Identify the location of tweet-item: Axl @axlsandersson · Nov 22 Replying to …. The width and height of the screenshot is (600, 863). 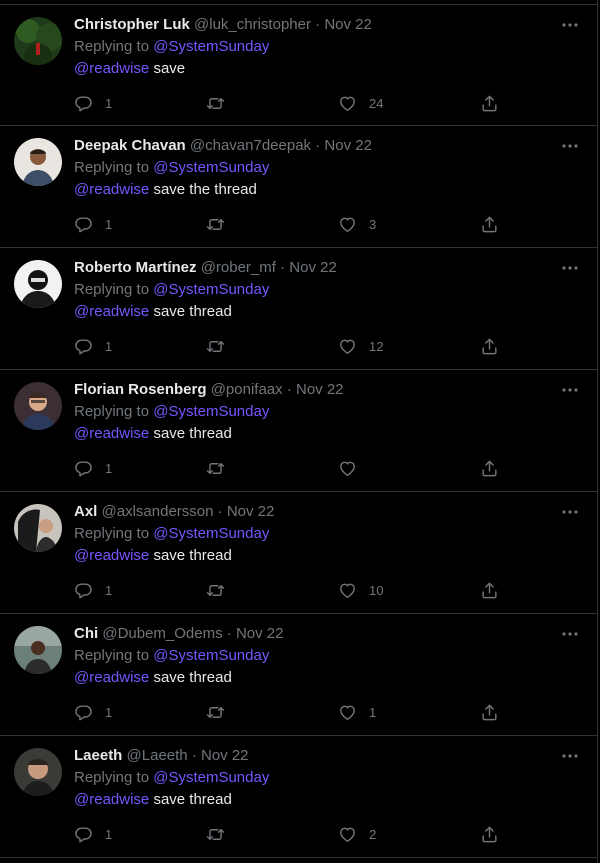
(299, 553).